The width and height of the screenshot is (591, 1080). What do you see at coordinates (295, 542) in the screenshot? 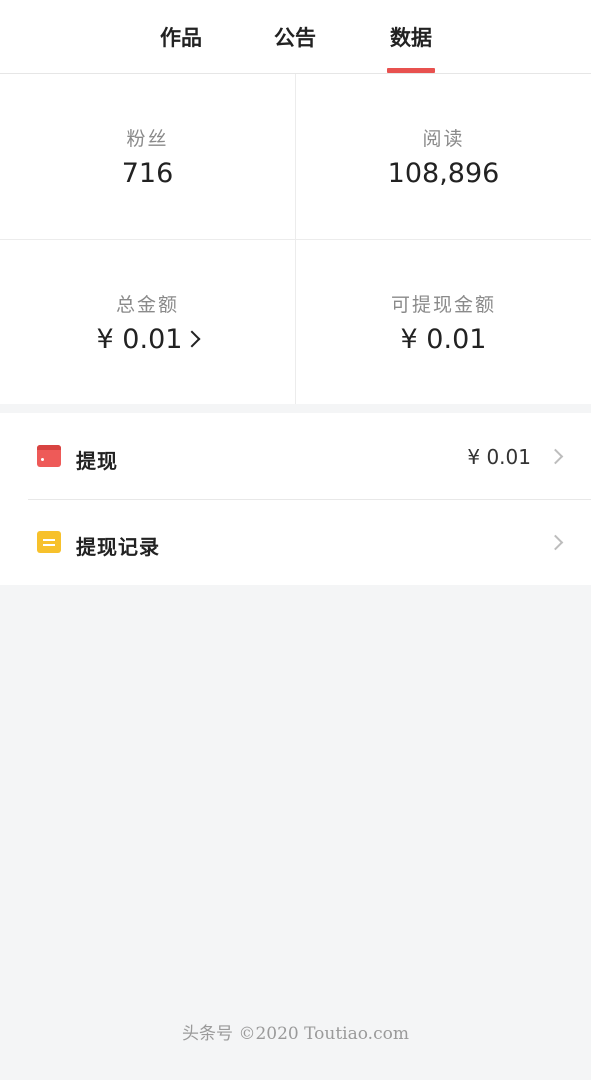
I see `list-item-withdraw-records: 提现记录` at bounding box center [295, 542].